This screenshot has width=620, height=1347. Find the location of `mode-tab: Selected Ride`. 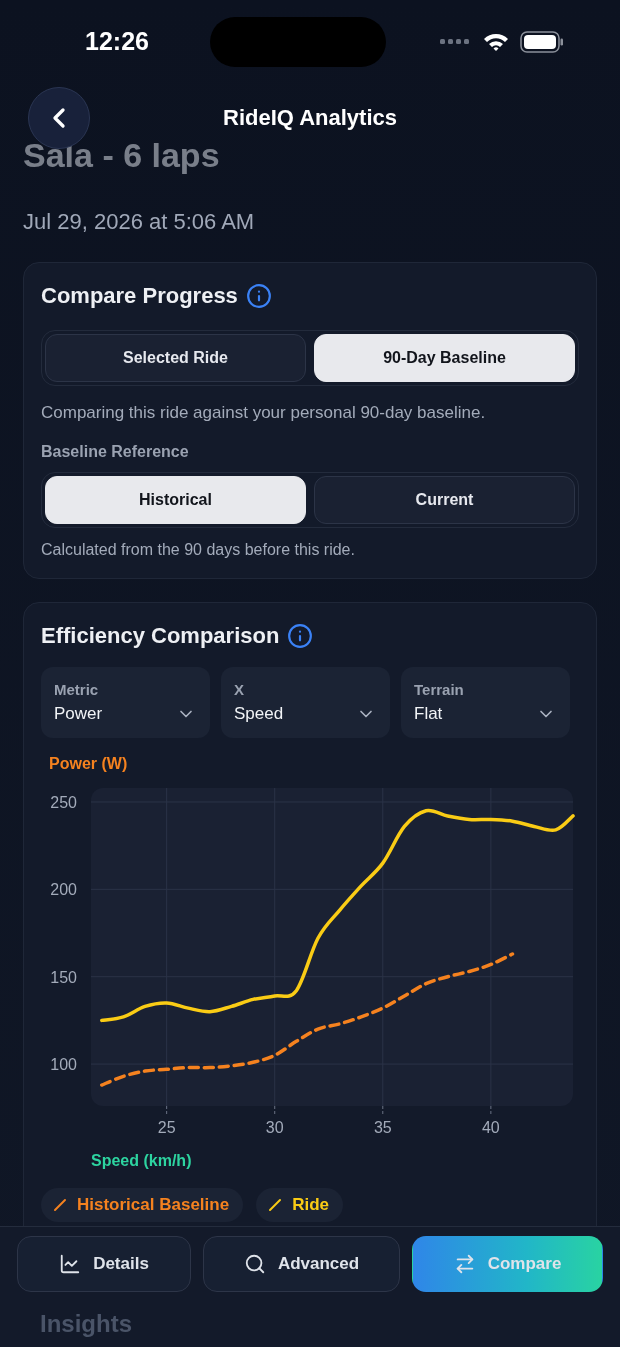

mode-tab: Selected Ride is located at coordinates (175, 358).